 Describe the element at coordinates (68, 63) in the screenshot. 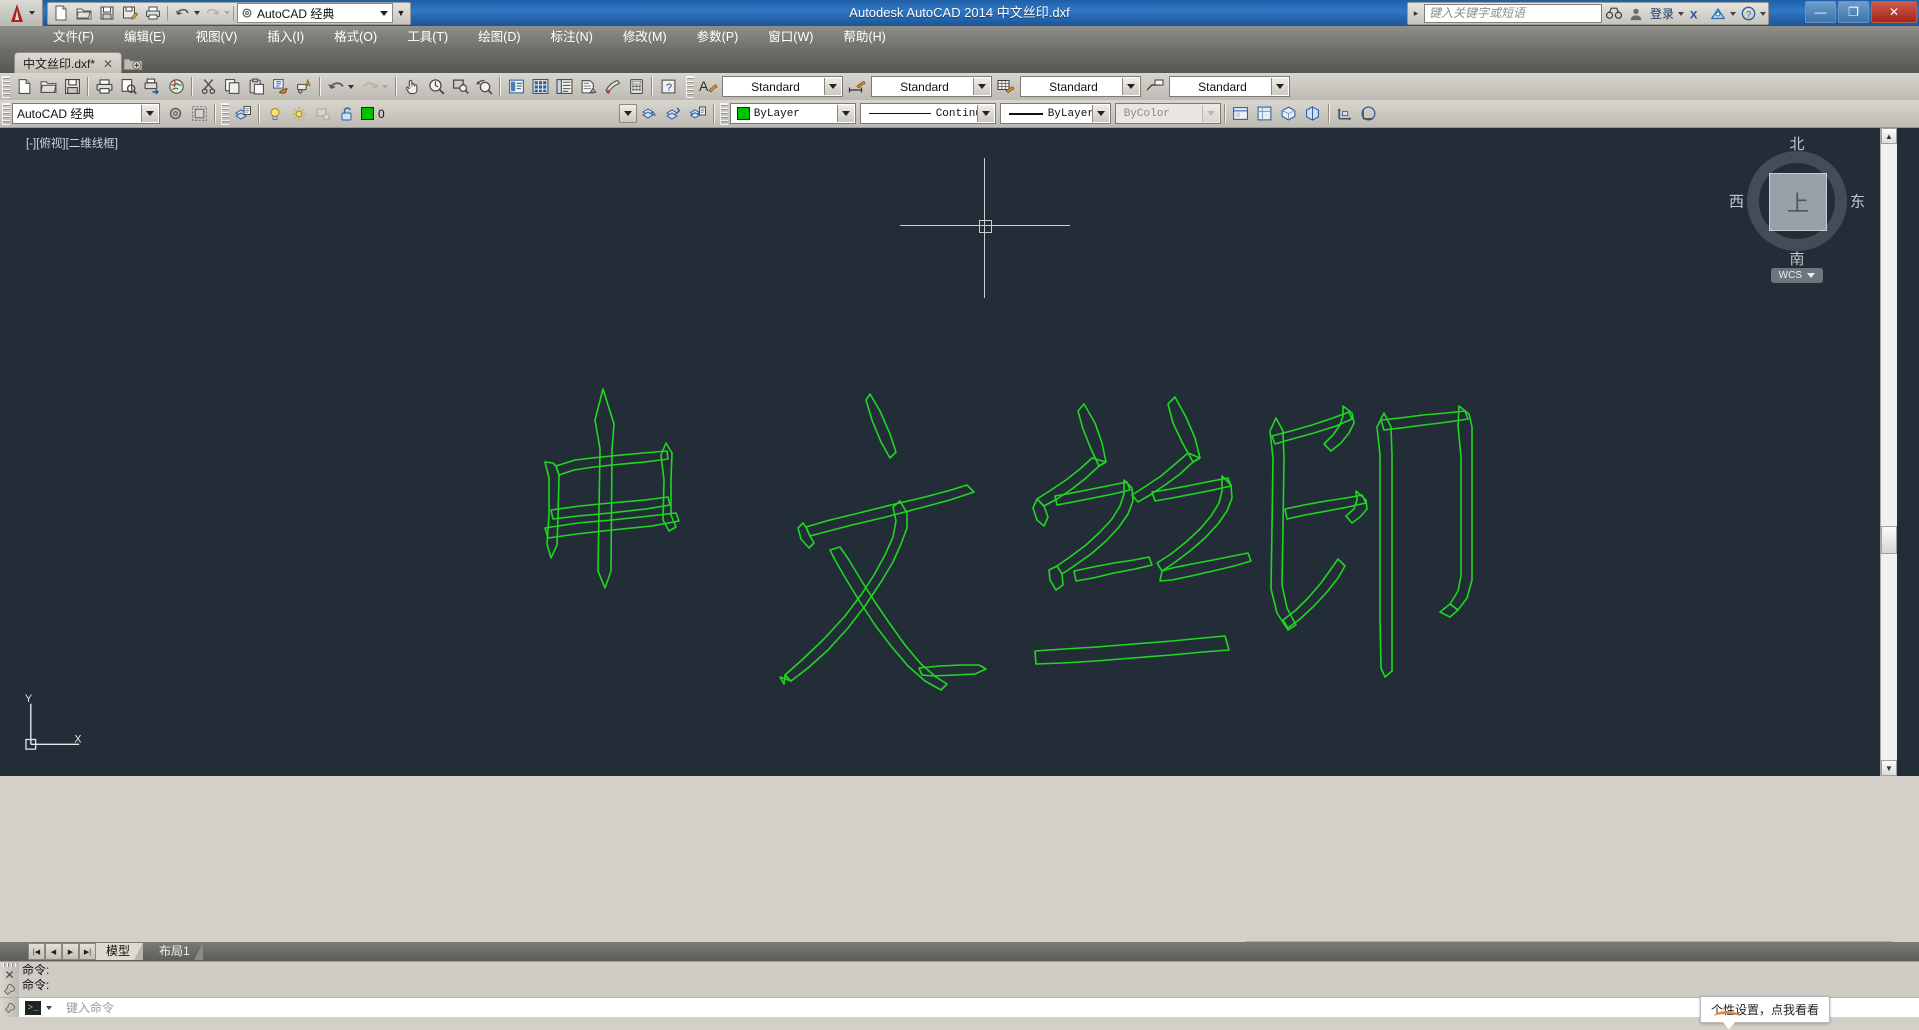

I see `file-tab-active: 中文丝印.dxf* ✕` at that location.